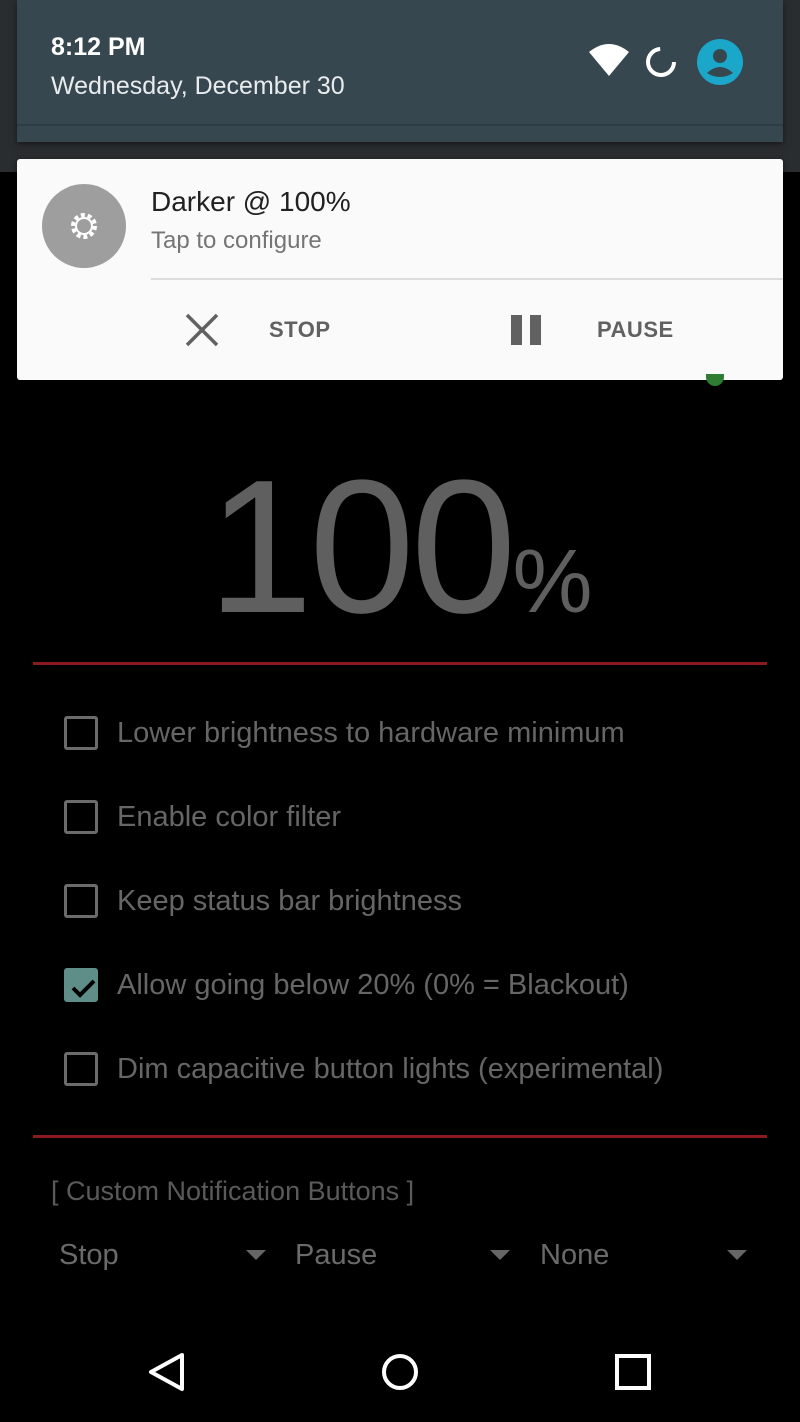  I want to click on settings-icon, so click(84, 226).